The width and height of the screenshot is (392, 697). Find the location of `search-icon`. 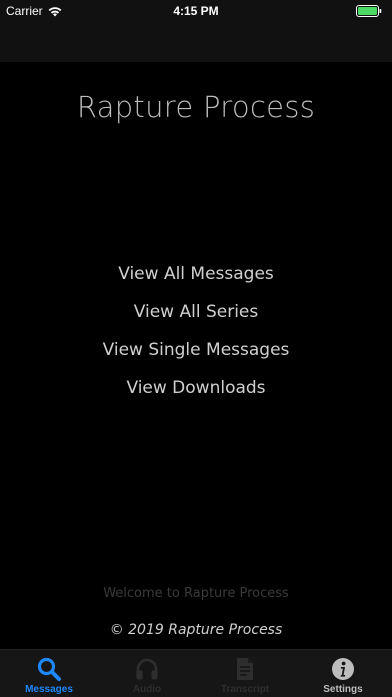

search-icon is located at coordinates (49, 669).